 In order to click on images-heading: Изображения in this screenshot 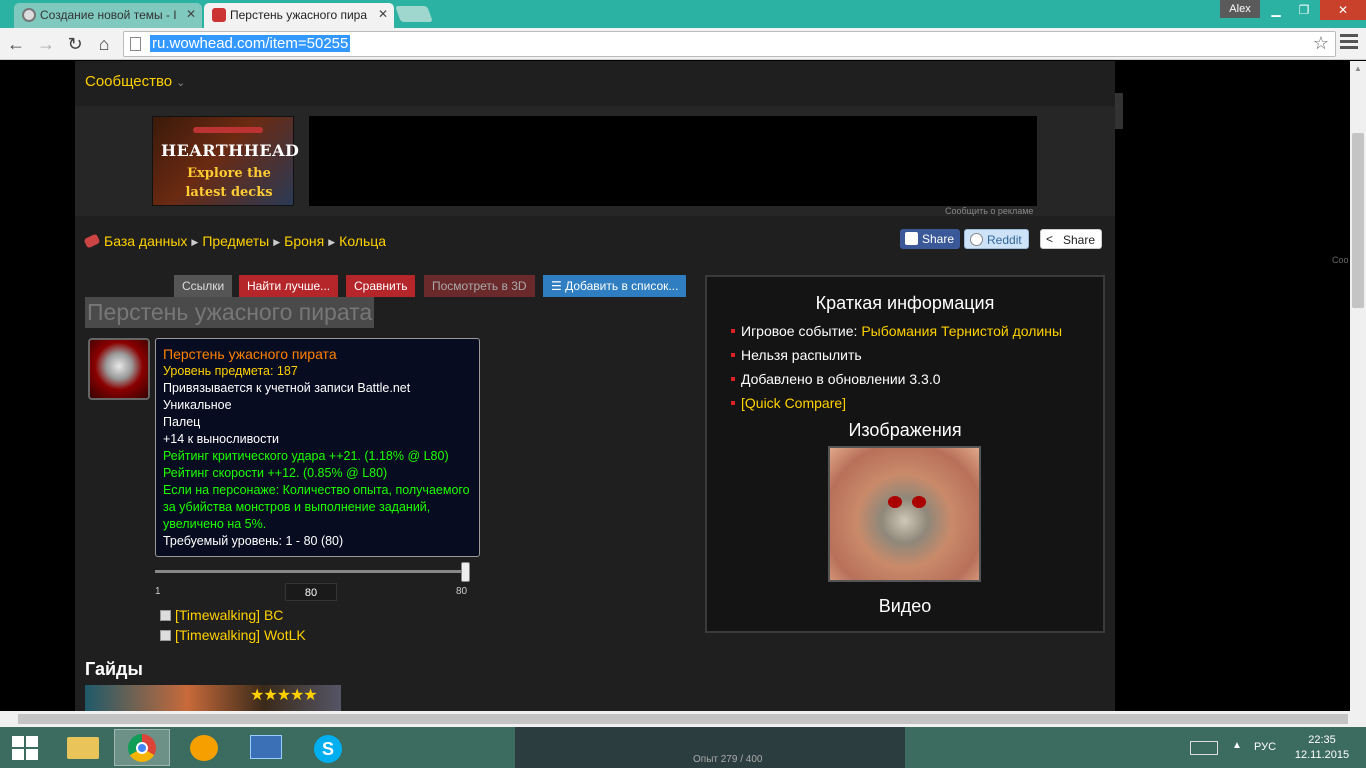, I will do `click(905, 430)`.